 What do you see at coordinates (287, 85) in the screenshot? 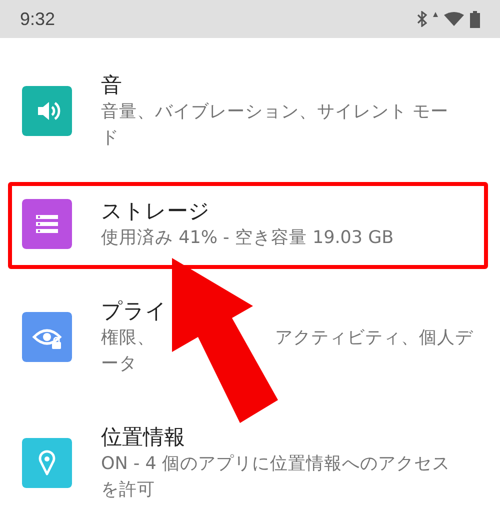
I see `setting-title: 音` at bounding box center [287, 85].